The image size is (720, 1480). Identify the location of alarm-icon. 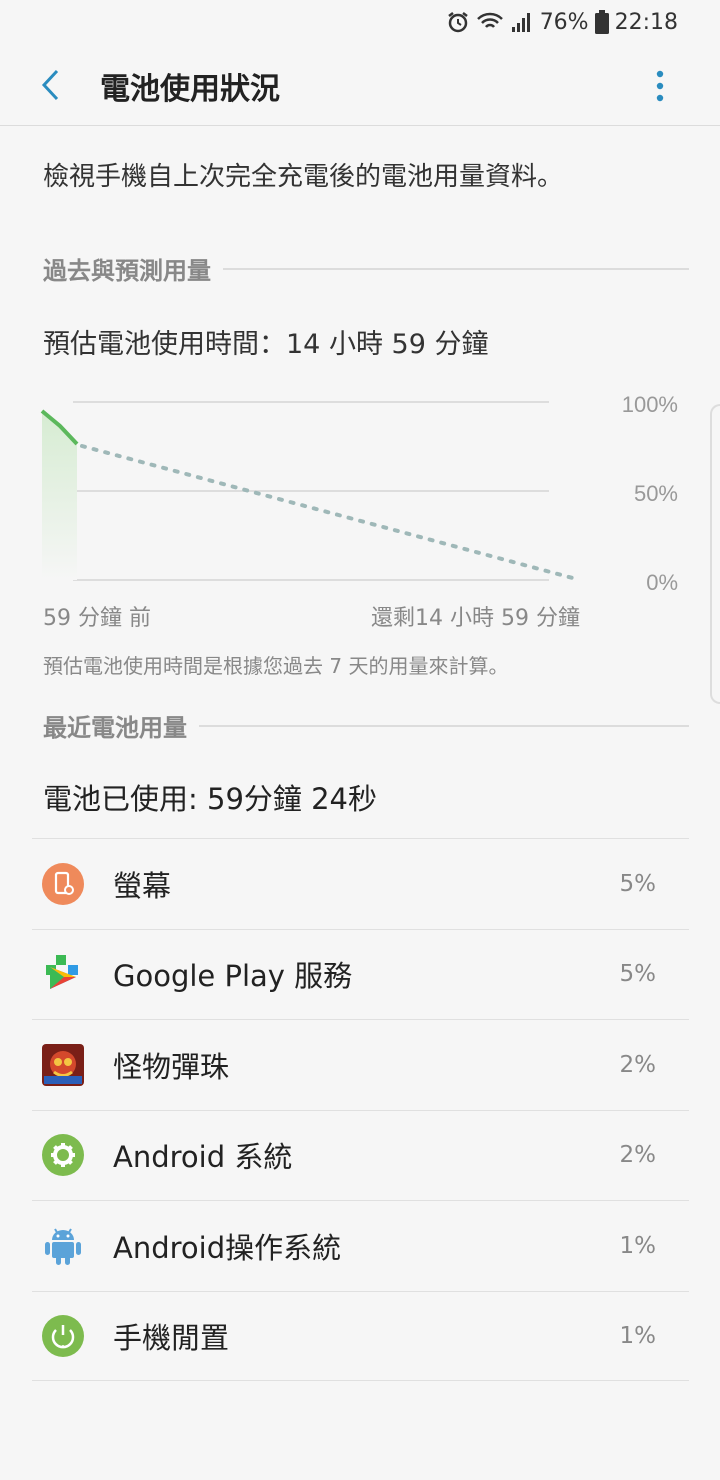
(458, 22).